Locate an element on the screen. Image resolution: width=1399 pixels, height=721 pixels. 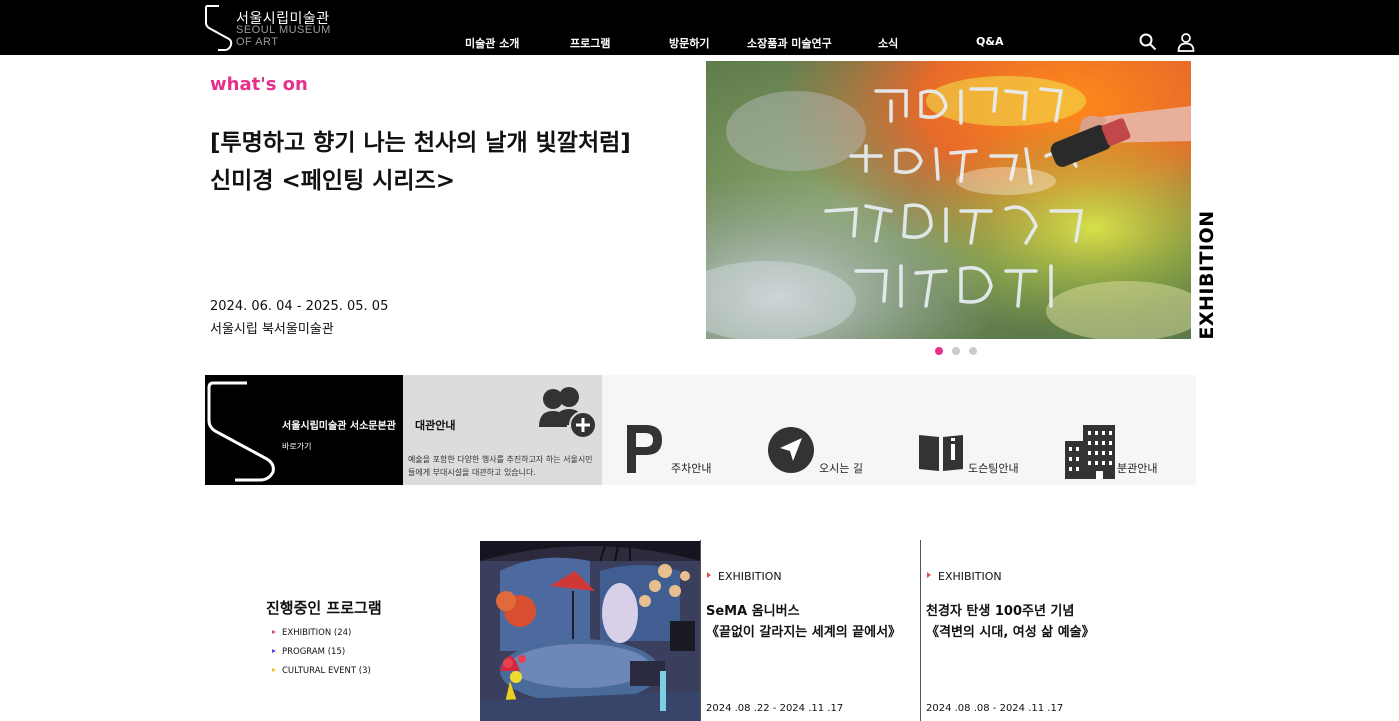
hero-artwork is located at coordinates (948, 200).